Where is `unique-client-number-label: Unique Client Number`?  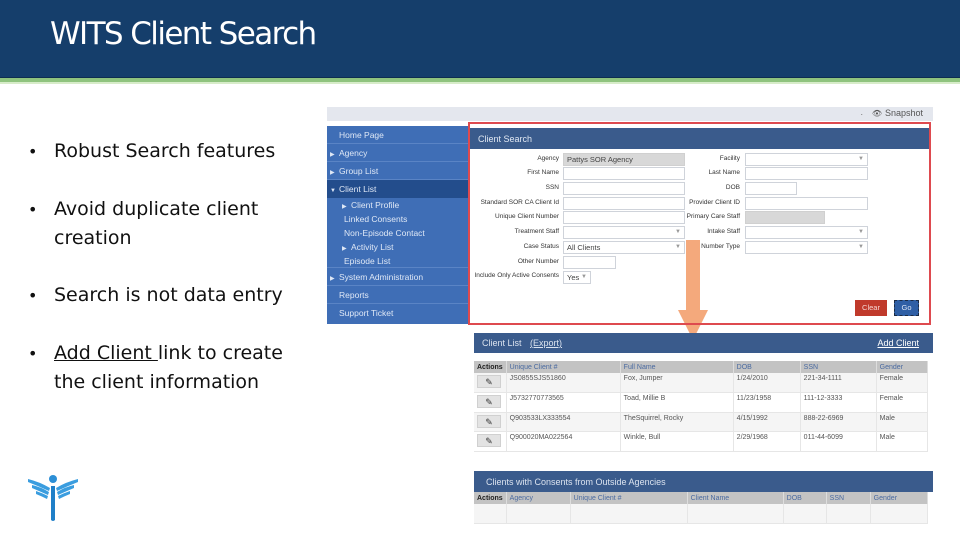
unique-client-number-label: Unique Client Number is located at coordinates (527, 216).